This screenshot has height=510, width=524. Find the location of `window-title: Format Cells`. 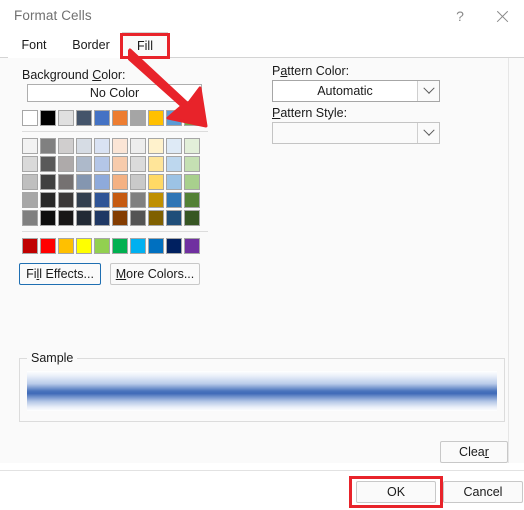

window-title: Format Cells is located at coordinates (53, 15).